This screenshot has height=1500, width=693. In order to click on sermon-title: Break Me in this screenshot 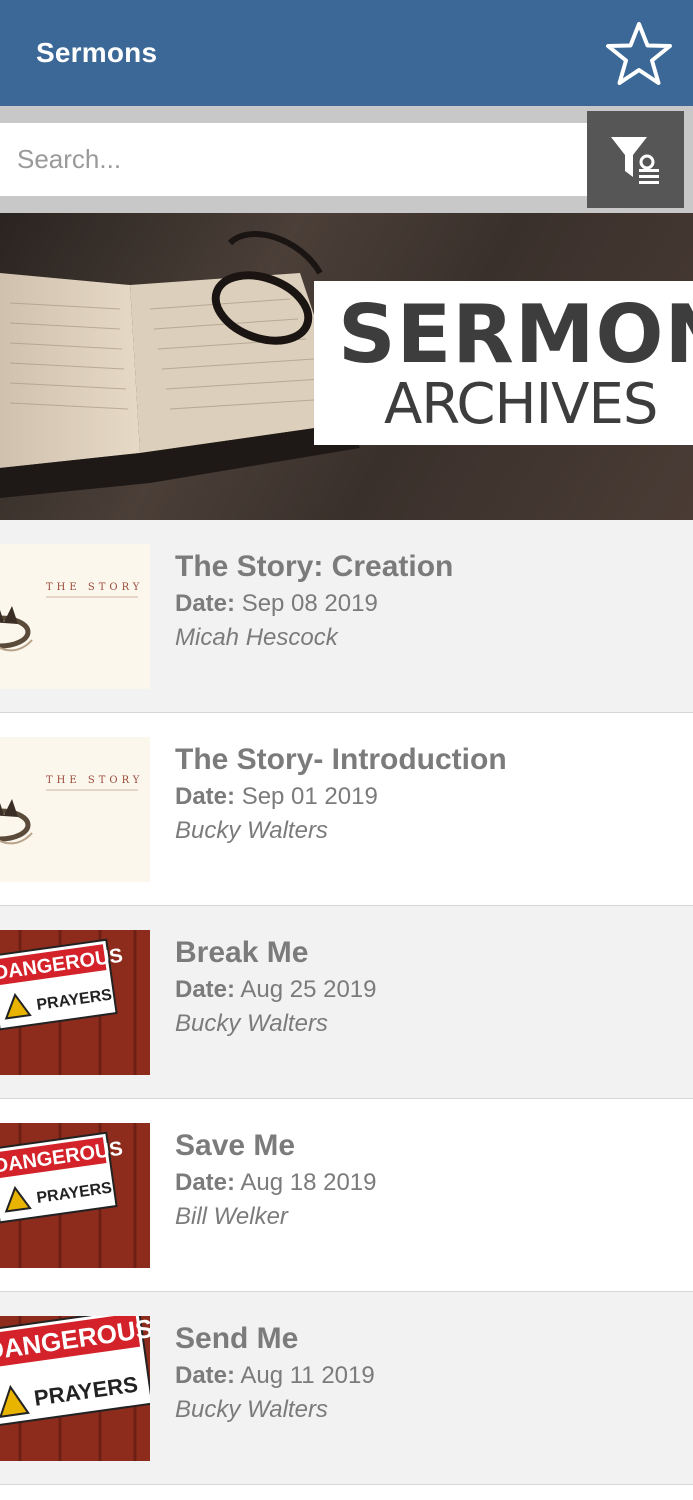, I will do `click(242, 952)`.